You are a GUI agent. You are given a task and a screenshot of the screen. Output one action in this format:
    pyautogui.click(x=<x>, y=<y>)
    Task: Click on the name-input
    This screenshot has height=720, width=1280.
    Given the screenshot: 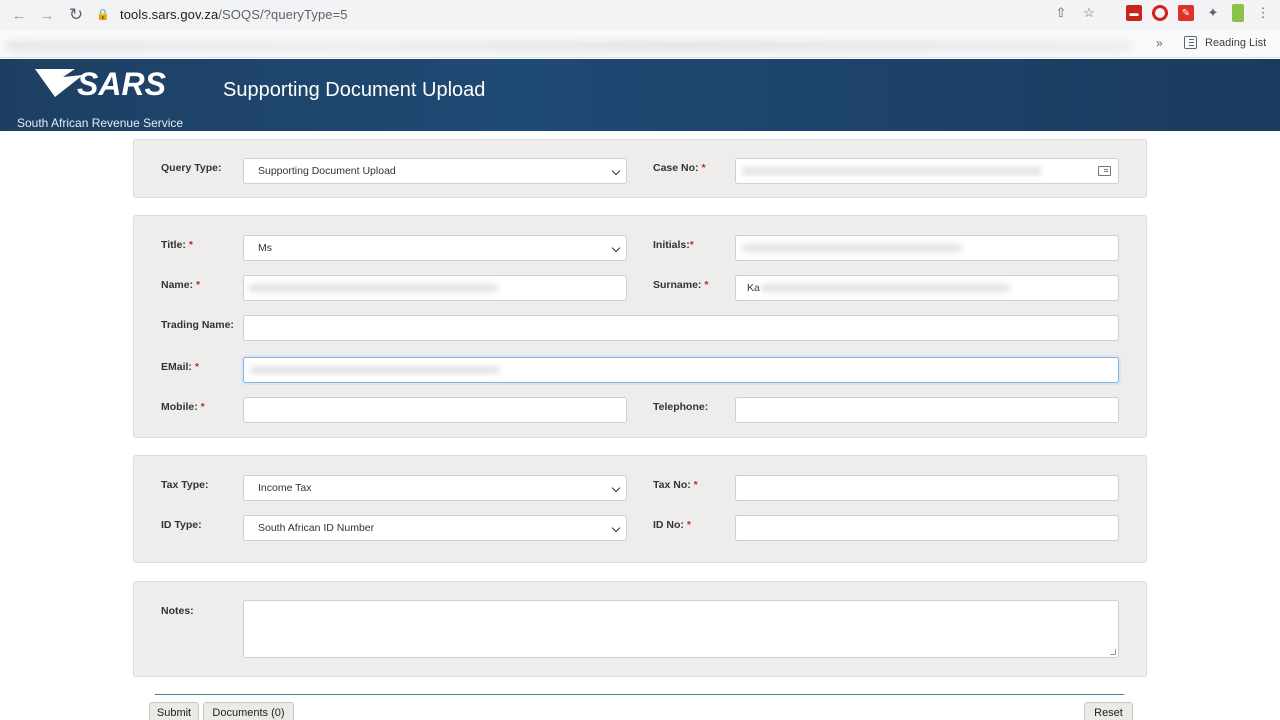 What is the action you would take?
    pyautogui.click(x=435, y=288)
    